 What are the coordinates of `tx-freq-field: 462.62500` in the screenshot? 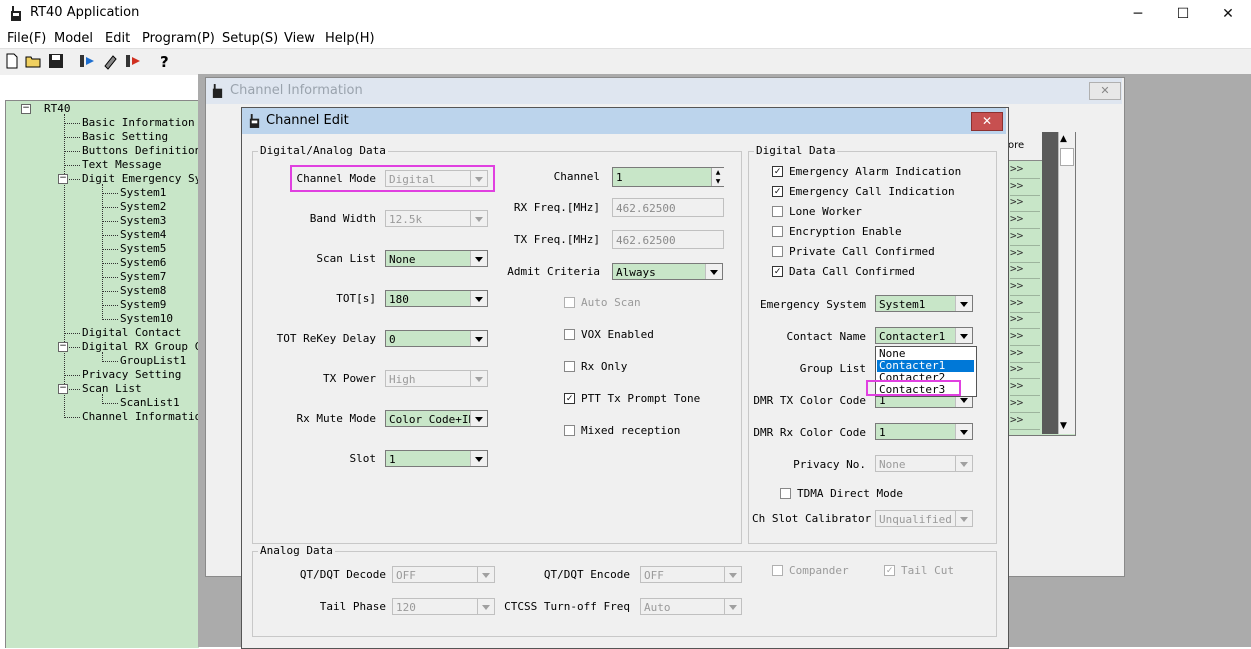 It's located at (668, 239).